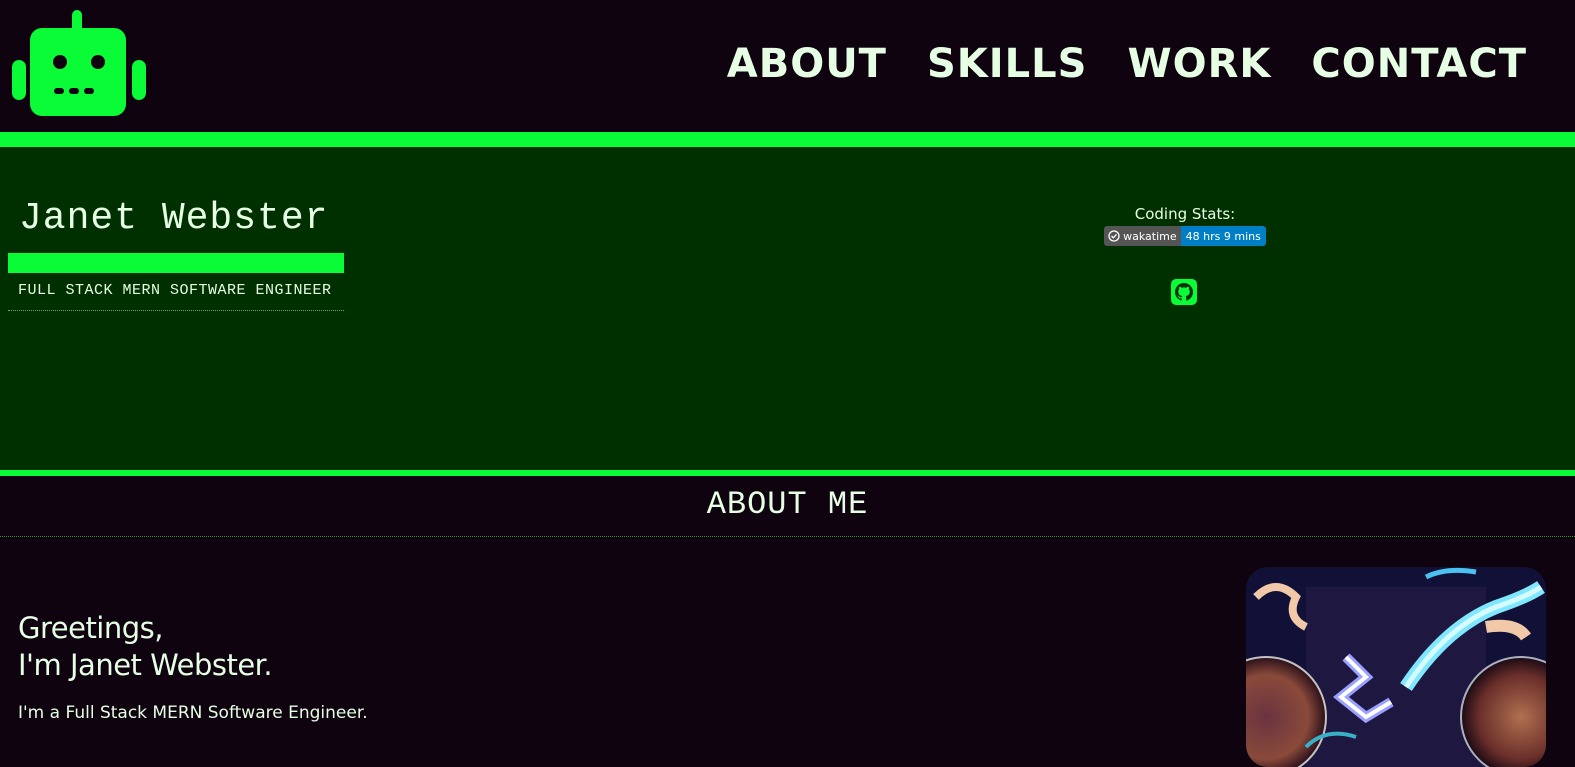 This screenshot has width=1575, height=767. I want to click on main-nav: ABOUT SKILLS WORK CONTACT, so click(1127, 64).